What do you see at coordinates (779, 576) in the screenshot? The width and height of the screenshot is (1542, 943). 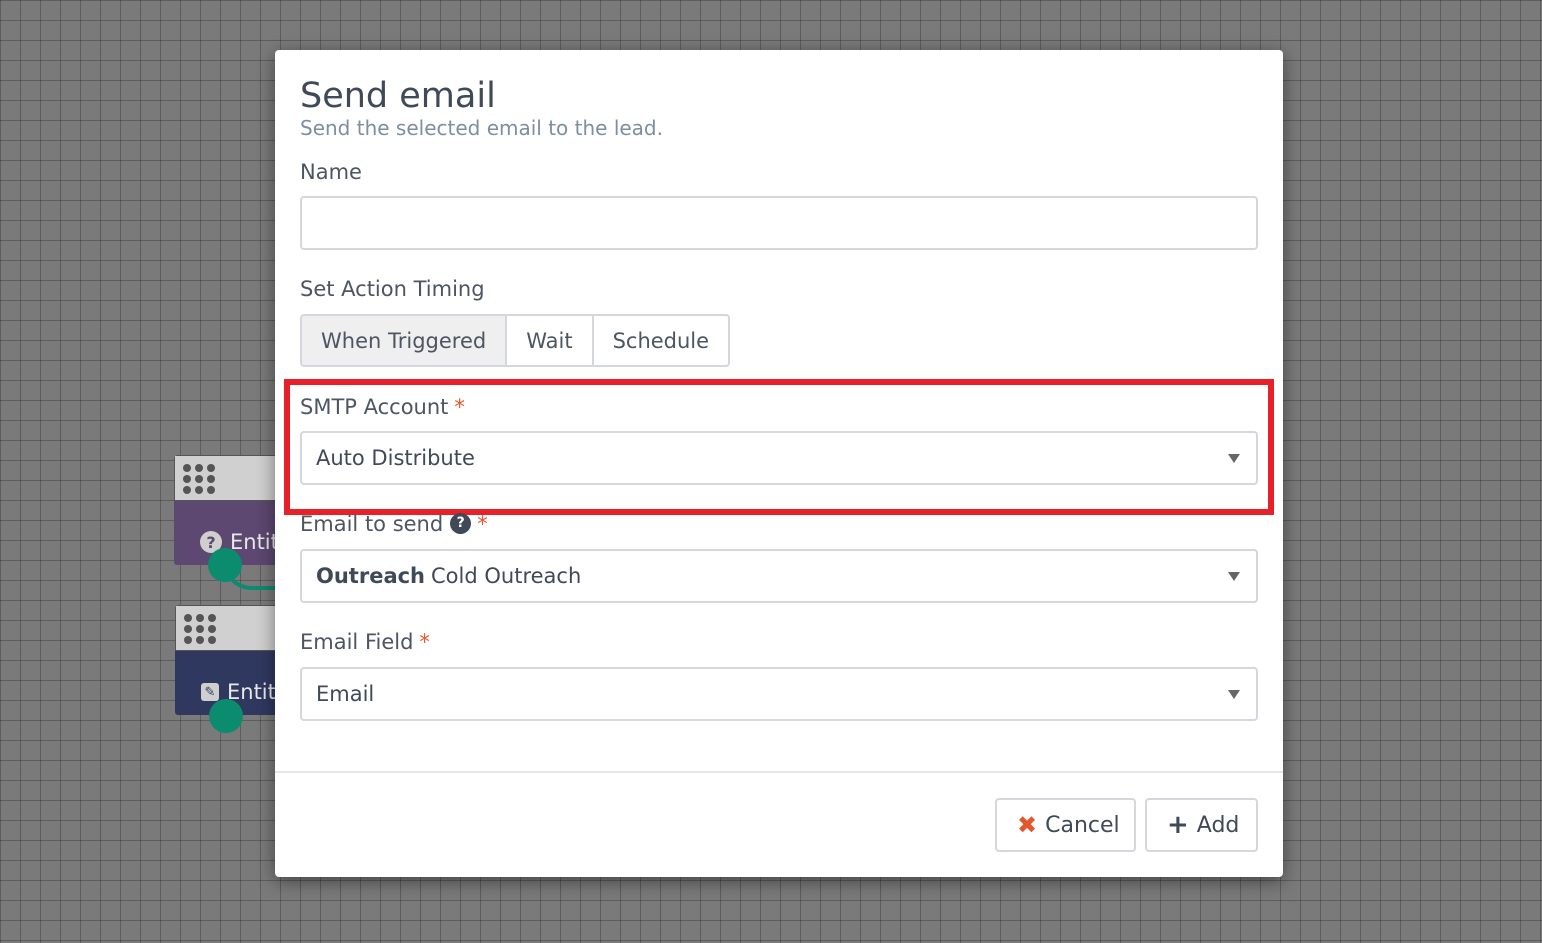 I see `email-to-send-select: Outreach Cold Outreach` at bounding box center [779, 576].